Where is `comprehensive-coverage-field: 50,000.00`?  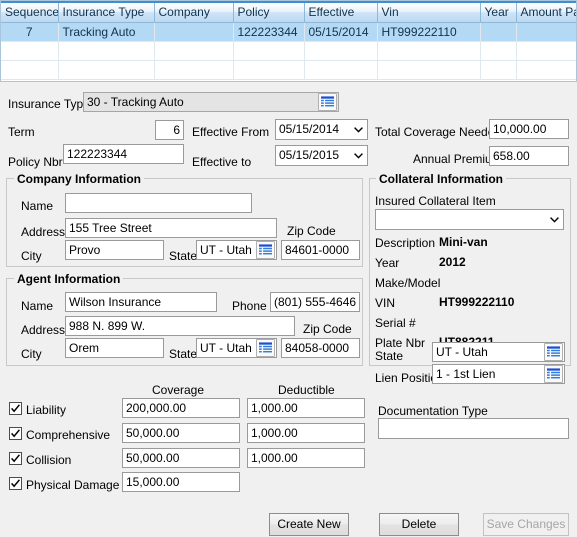 comprehensive-coverage-field: 50,000.00 is located at coordinates (181, 433).